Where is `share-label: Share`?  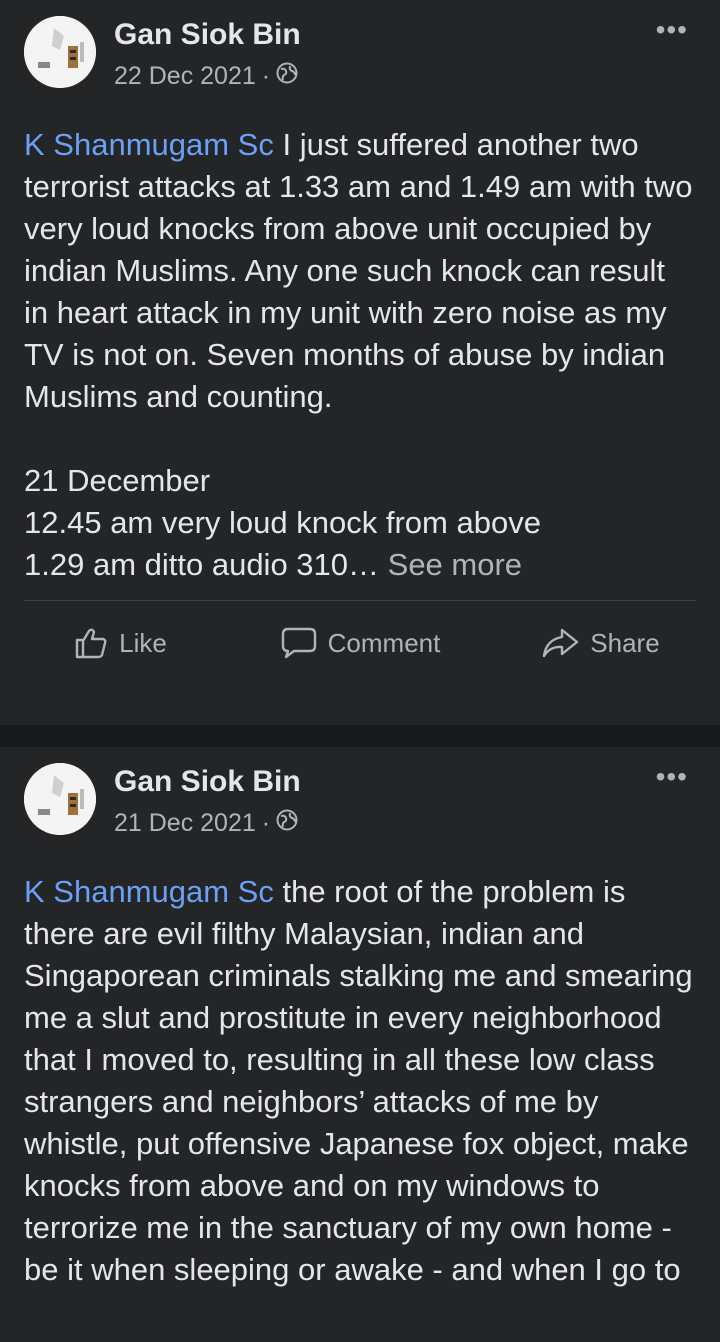
share-label: Share is located at coordinates (625, 642).